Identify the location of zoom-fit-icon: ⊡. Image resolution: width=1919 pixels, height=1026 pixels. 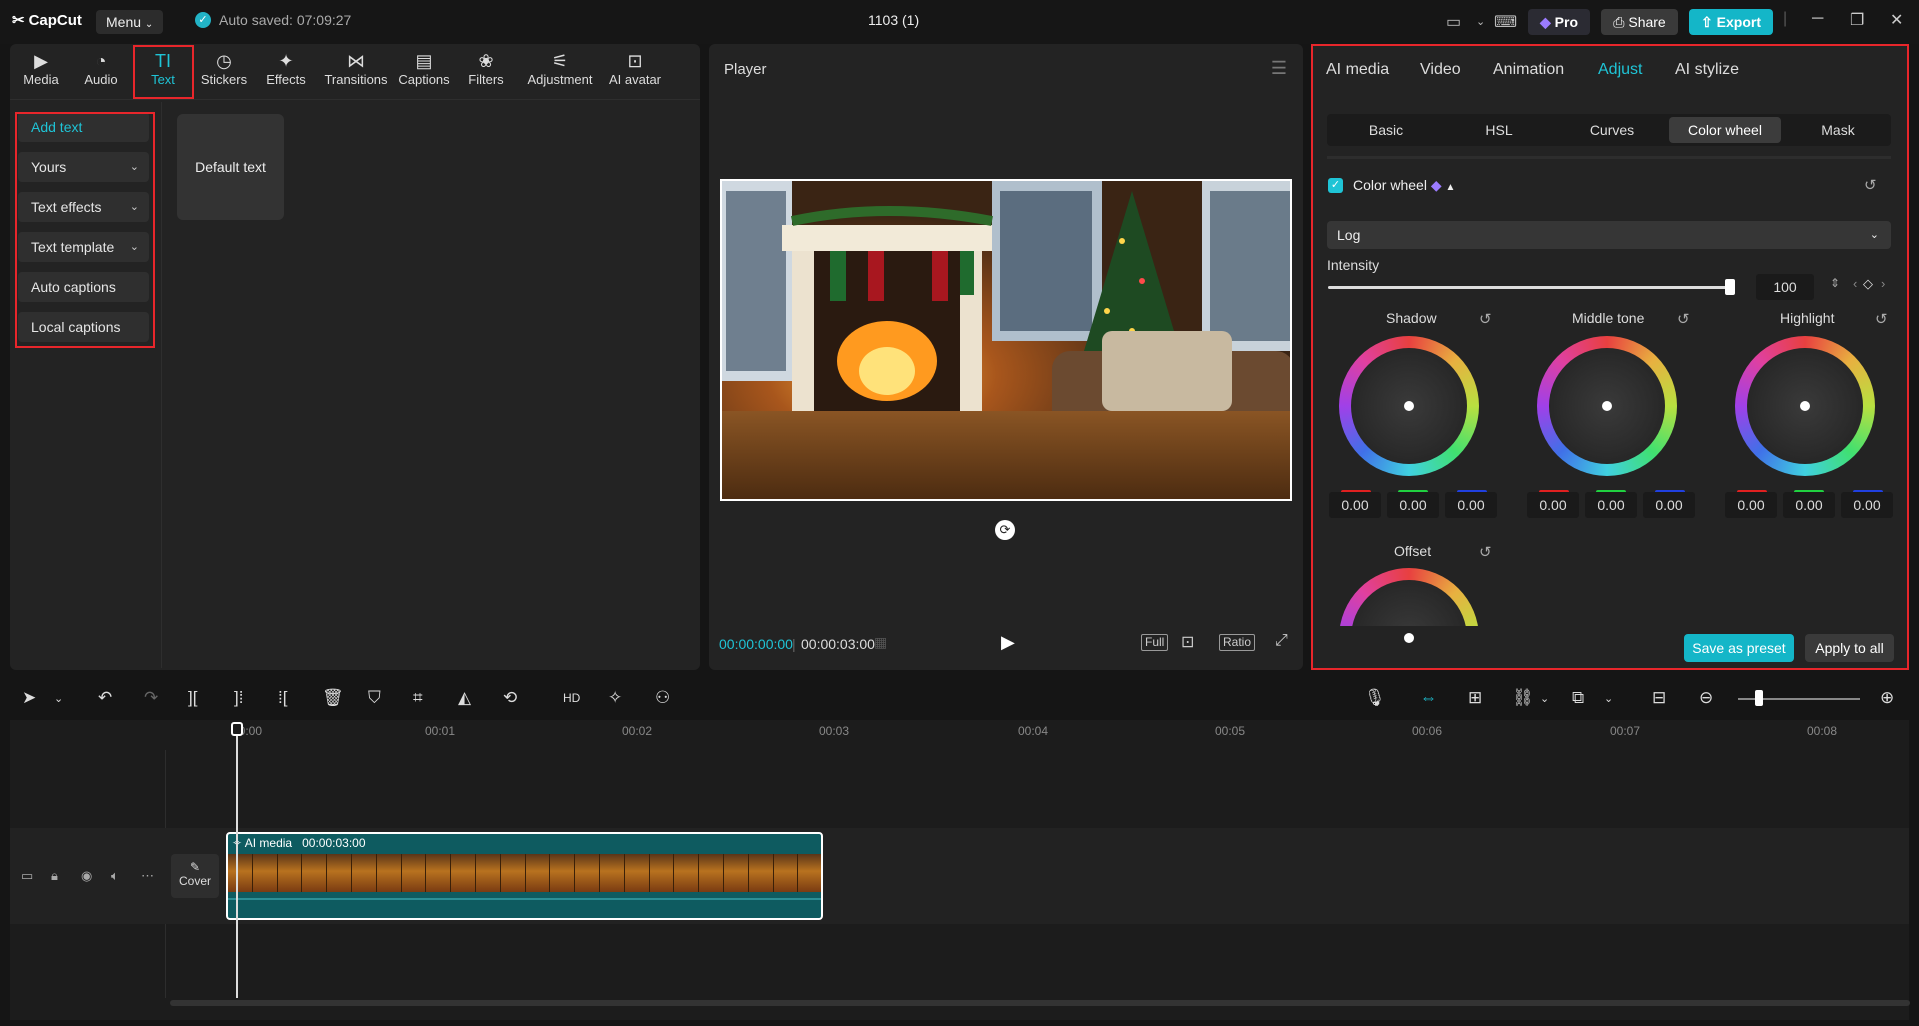
(1187, 642).